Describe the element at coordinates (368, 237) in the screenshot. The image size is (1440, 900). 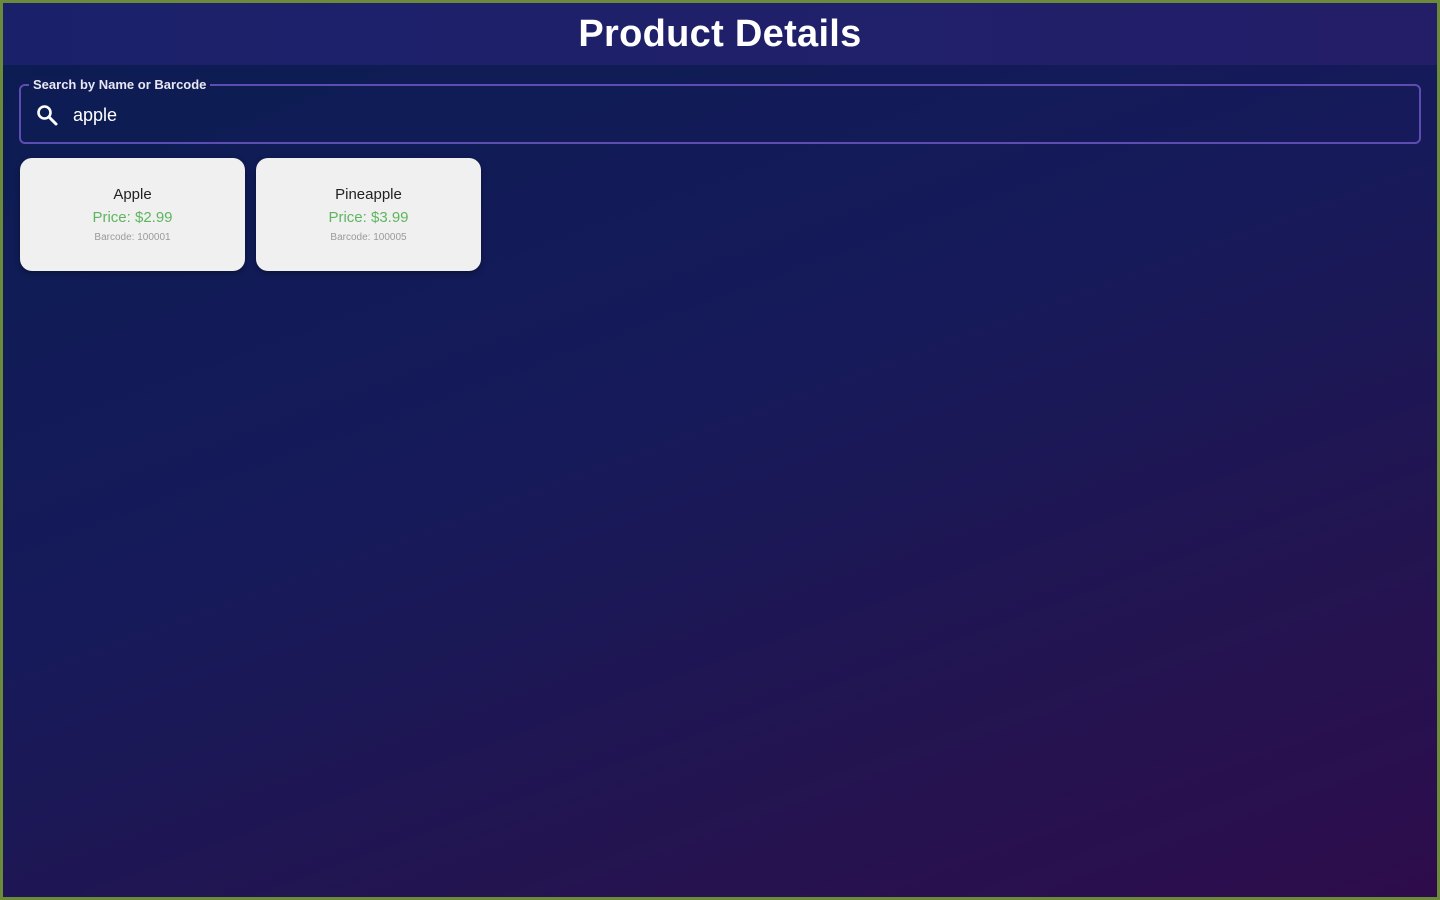
I see `product-barcode: Barcode: 100005` at that location.